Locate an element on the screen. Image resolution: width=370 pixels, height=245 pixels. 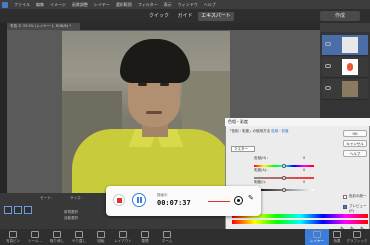
dialog-info: 「色相・彩度」の使用方法 色相・彩度 is located at coordinates (278, 131).